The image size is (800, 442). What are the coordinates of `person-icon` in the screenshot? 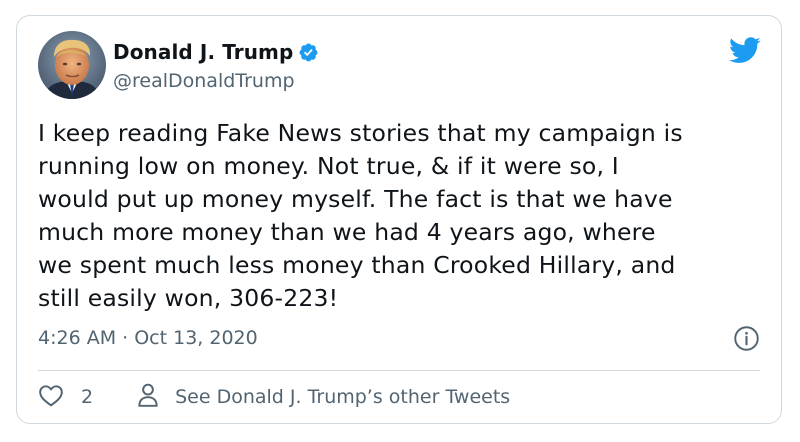 It's located at (148, 397).